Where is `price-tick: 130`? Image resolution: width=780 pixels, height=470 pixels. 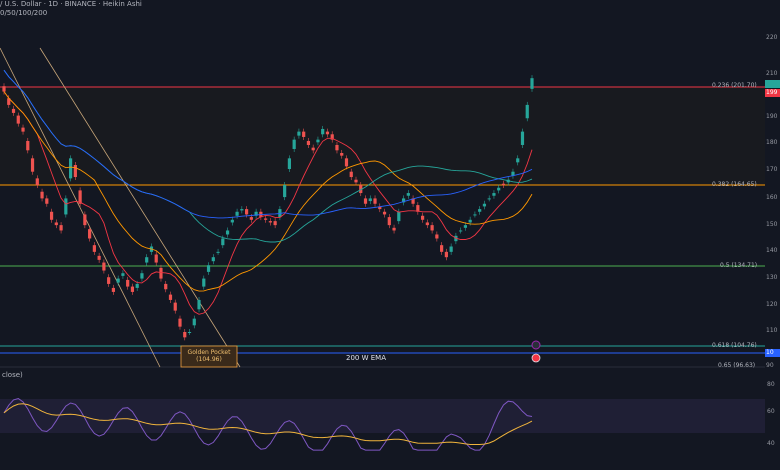 price-tick: 130 is located at coordinates (772, 277).